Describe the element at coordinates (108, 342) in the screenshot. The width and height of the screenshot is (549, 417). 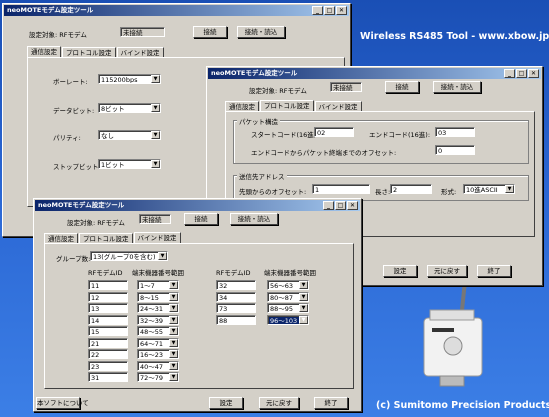
I see `rf-id-input: 21` at that location.